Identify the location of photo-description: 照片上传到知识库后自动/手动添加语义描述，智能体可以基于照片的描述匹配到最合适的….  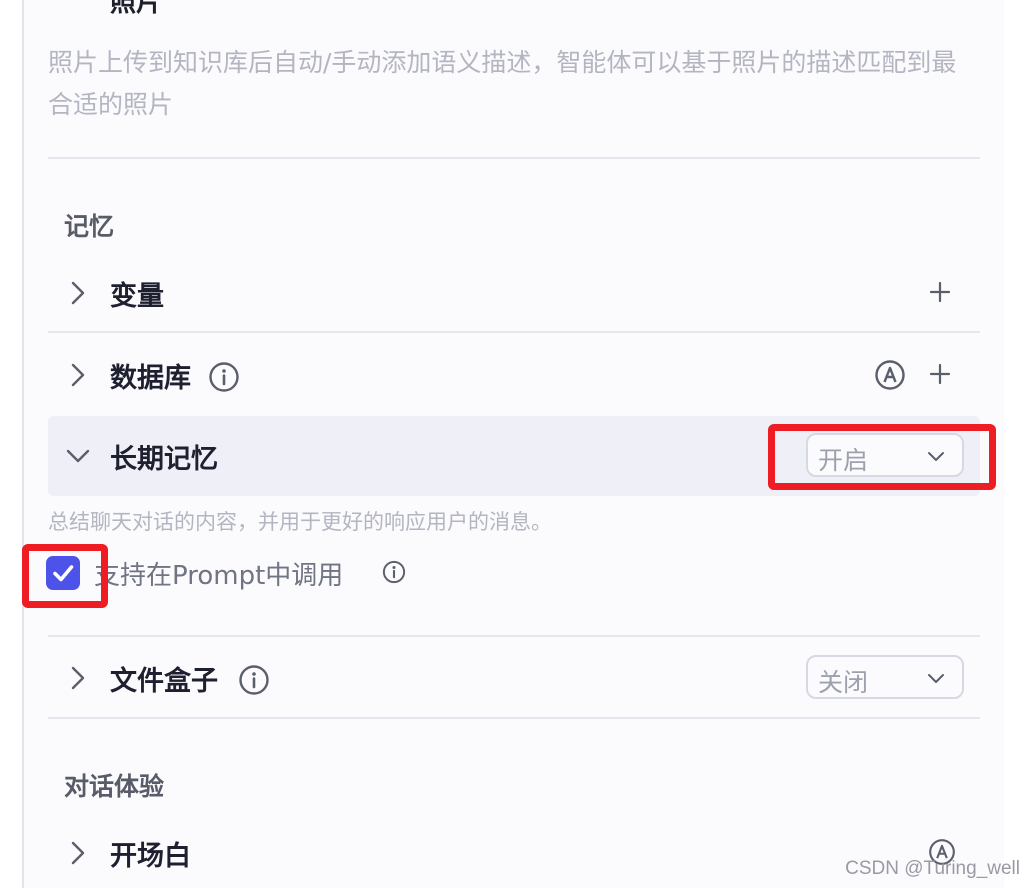
(502, 83).